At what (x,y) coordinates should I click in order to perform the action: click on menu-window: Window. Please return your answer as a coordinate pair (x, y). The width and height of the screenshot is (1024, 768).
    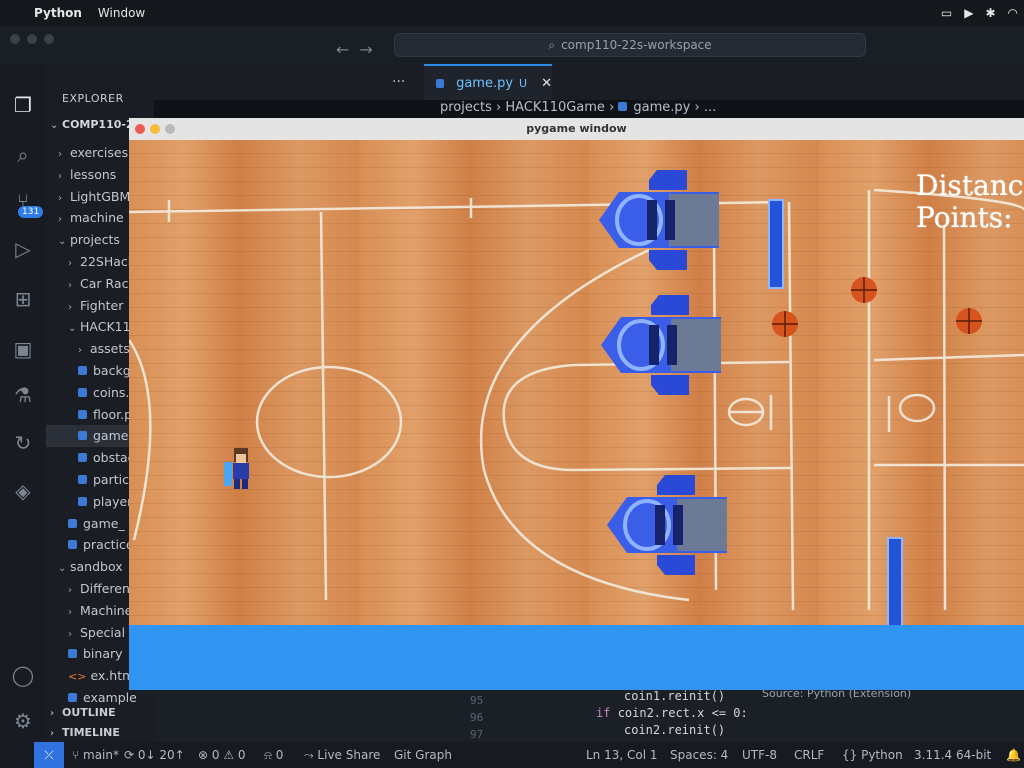
    Looking at the image, I should click on (121, 13).